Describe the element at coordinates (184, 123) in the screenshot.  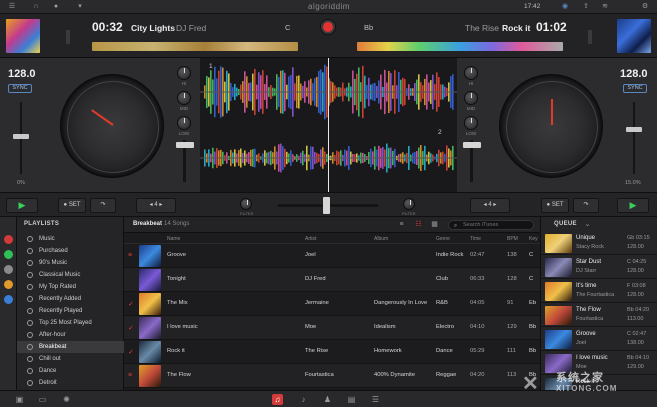
I see `left-eq-low-knob` at that location.